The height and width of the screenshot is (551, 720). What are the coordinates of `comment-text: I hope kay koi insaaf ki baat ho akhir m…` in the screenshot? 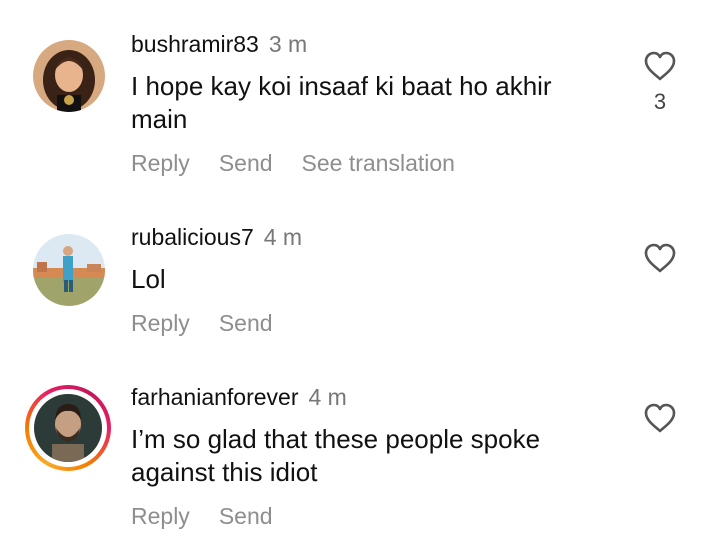 It's located at (341, 102).